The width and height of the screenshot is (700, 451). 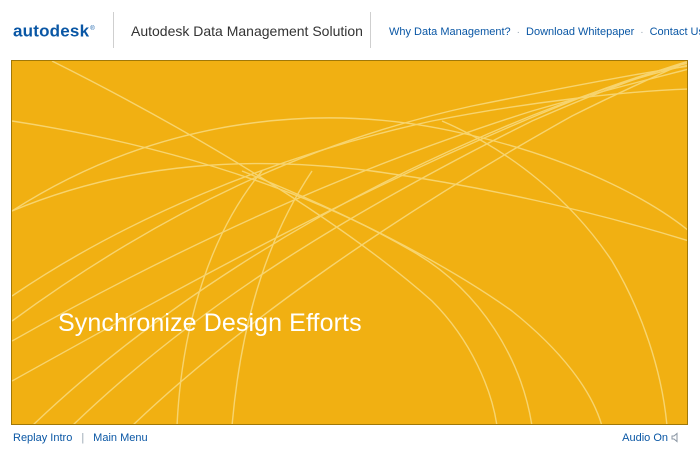 What do you see at coordinates (92, 29) in the screenshot?
I see `registered-mark: ®` at bounding box center [92, 29].